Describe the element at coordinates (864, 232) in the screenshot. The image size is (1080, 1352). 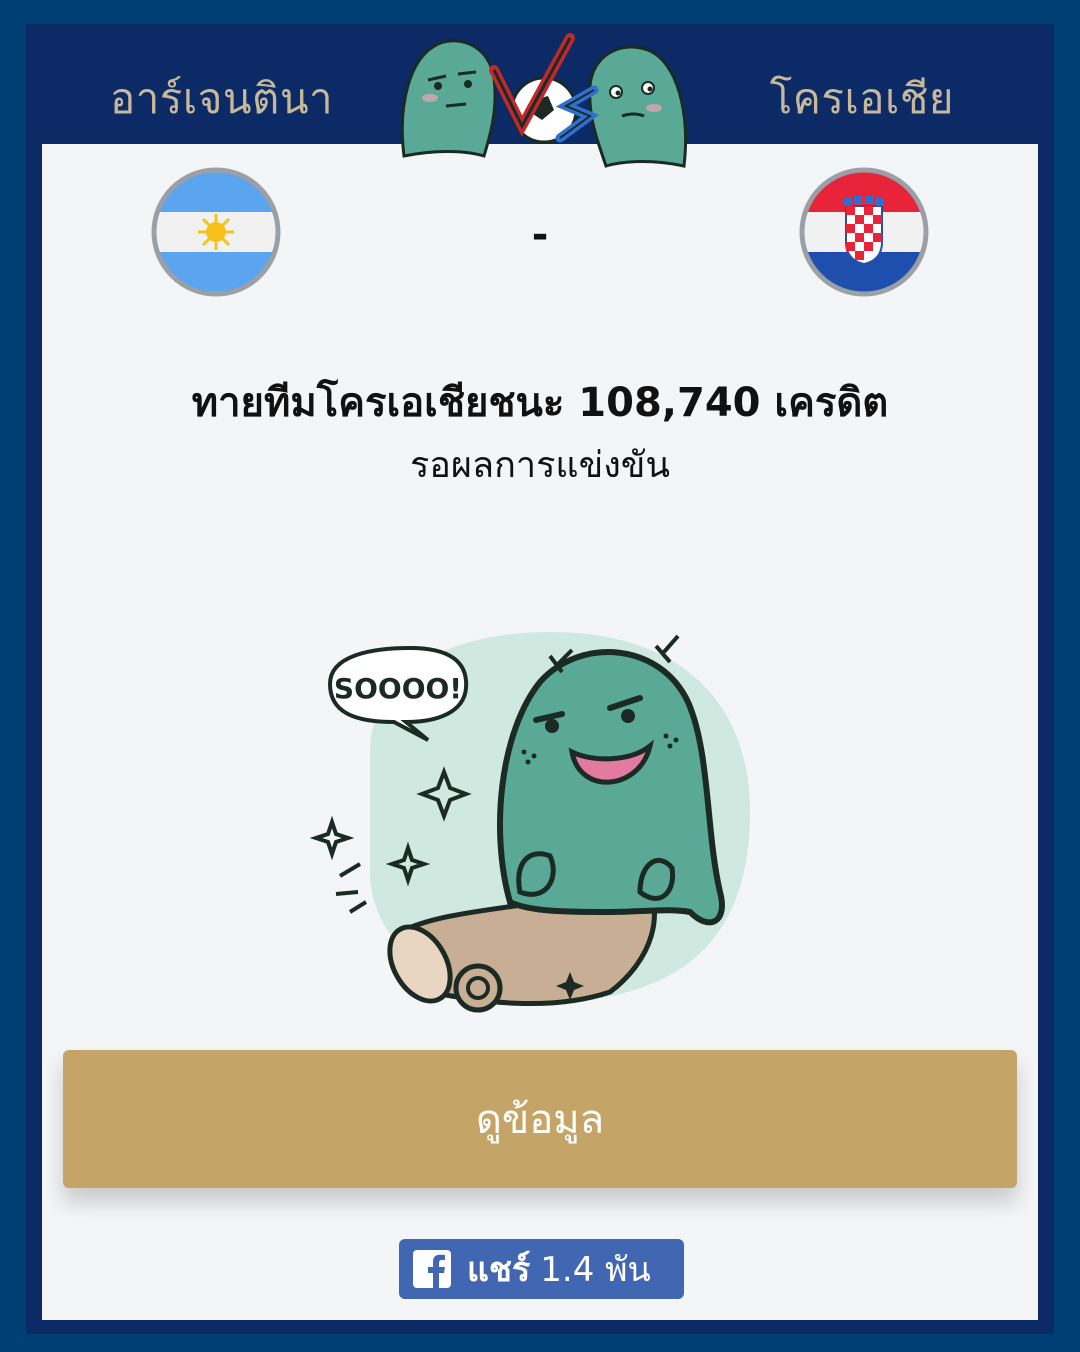
I see `croatia-flag-icon` at that location.